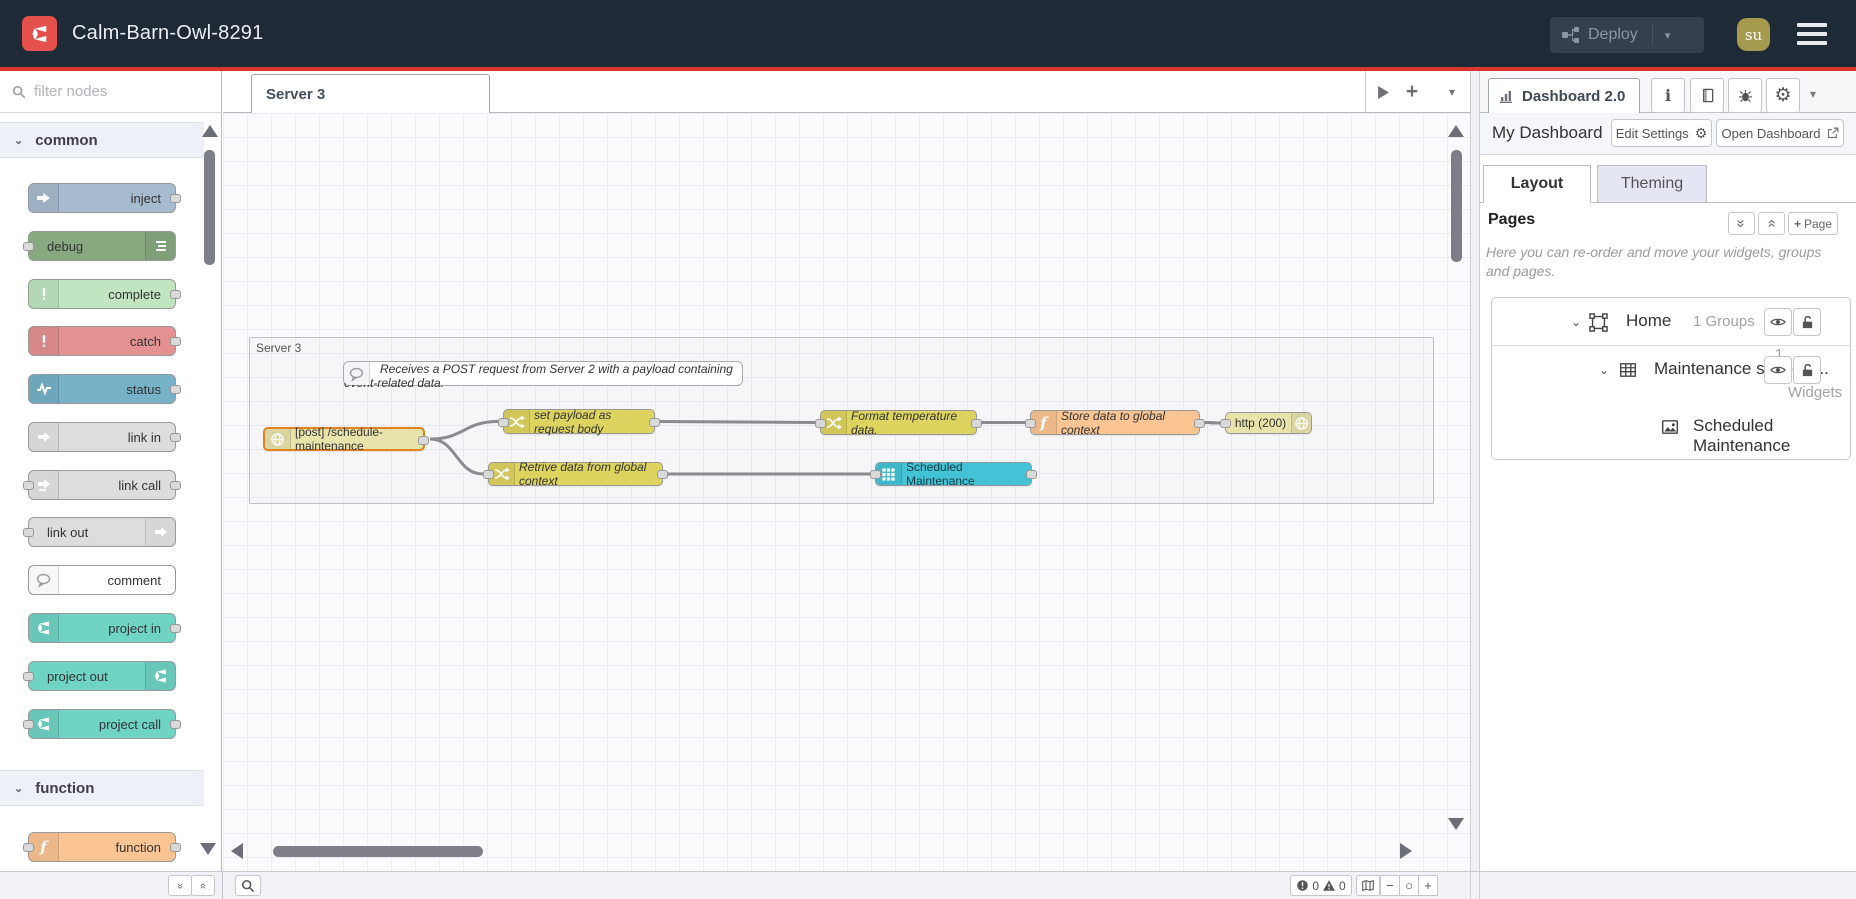 The image size is (1856, 899). What do you see at coordinates (99, 532) in the screenshot?
I see `palette-node-link-out: link out` at bounding box center [99, 532].